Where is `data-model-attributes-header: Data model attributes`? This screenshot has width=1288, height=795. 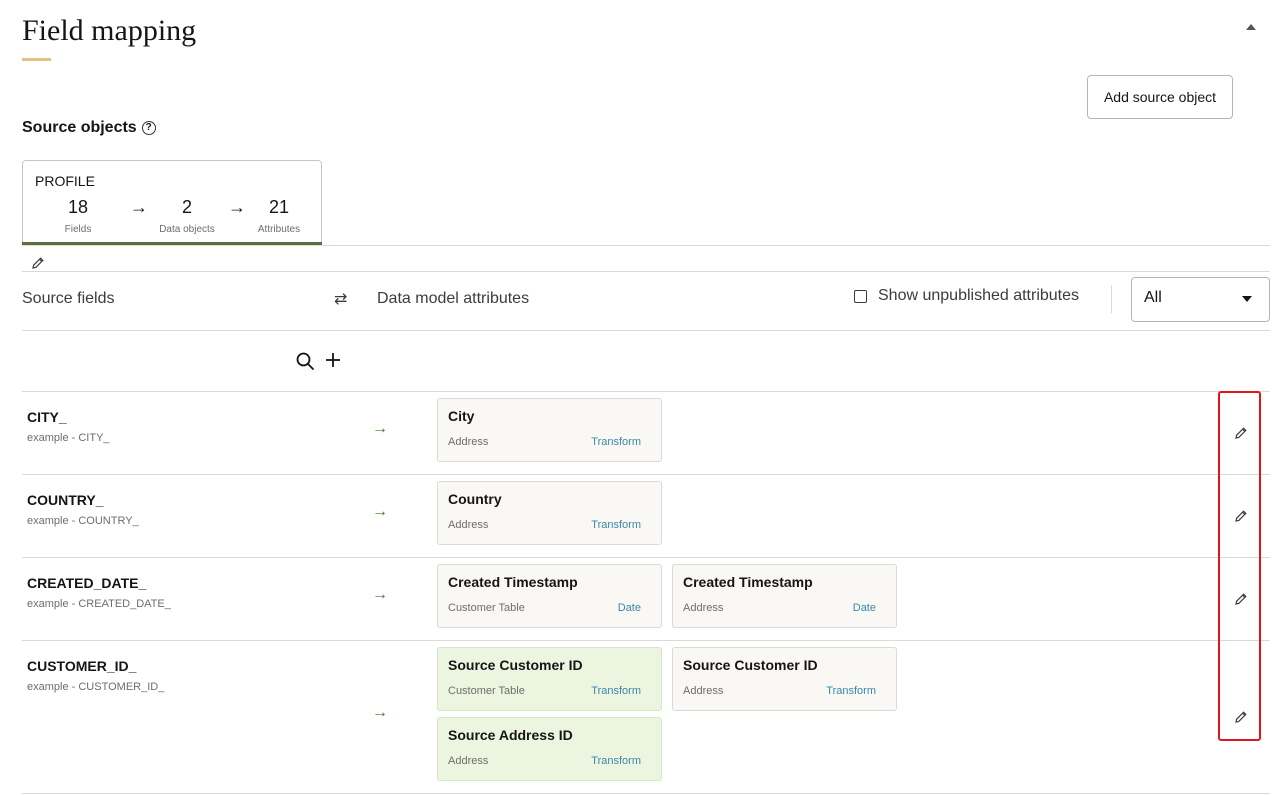
data-model-attributes-header: Data model attributes is located at coordinates (453, 298).